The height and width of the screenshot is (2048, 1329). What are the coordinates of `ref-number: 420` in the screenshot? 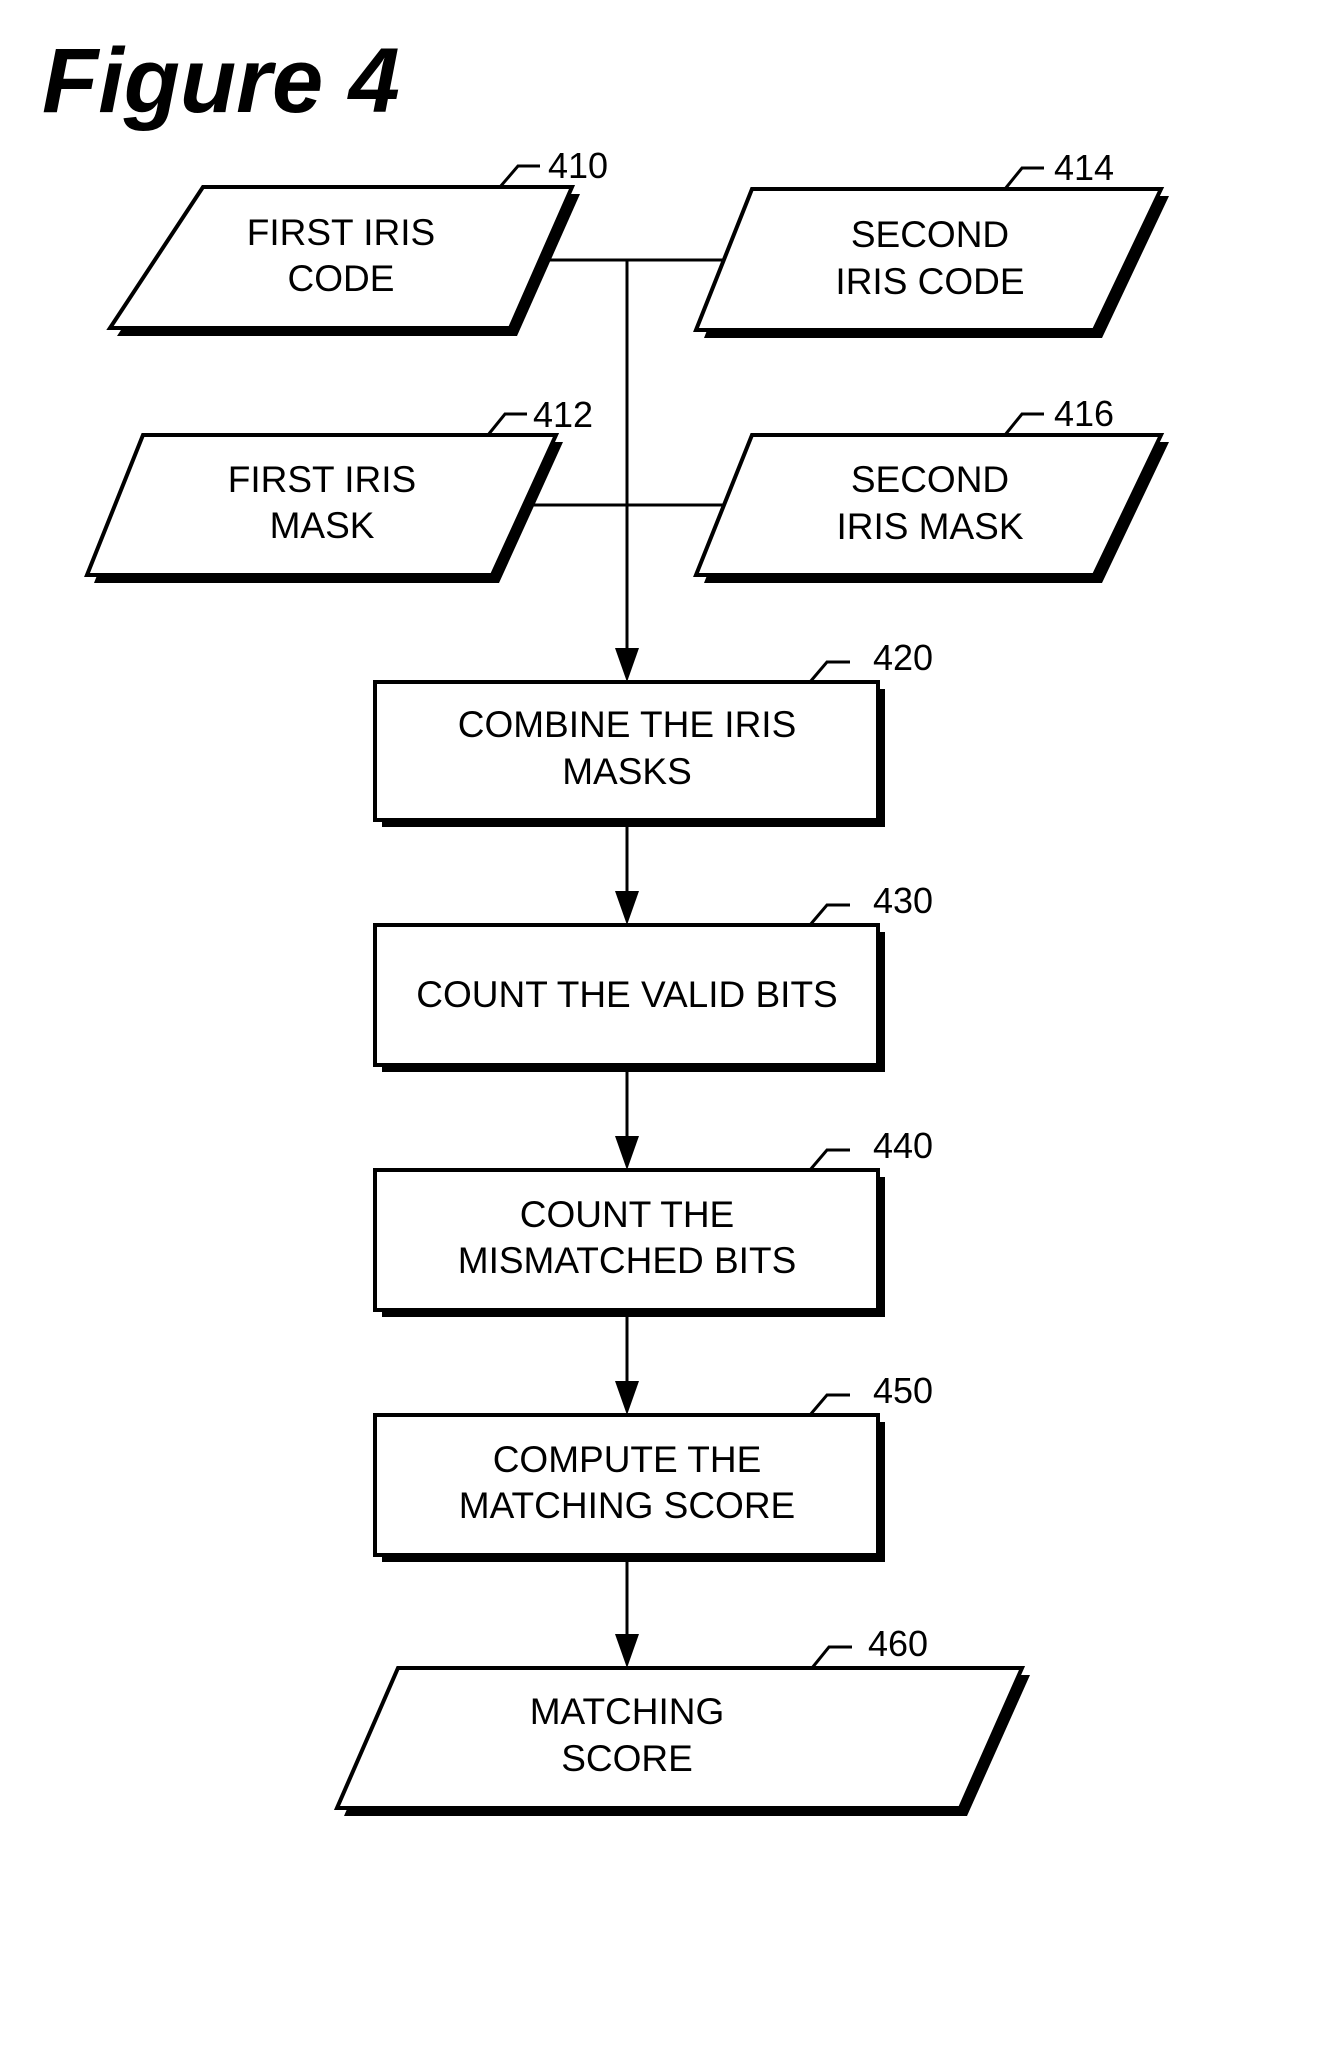 It's located at (903, 657).